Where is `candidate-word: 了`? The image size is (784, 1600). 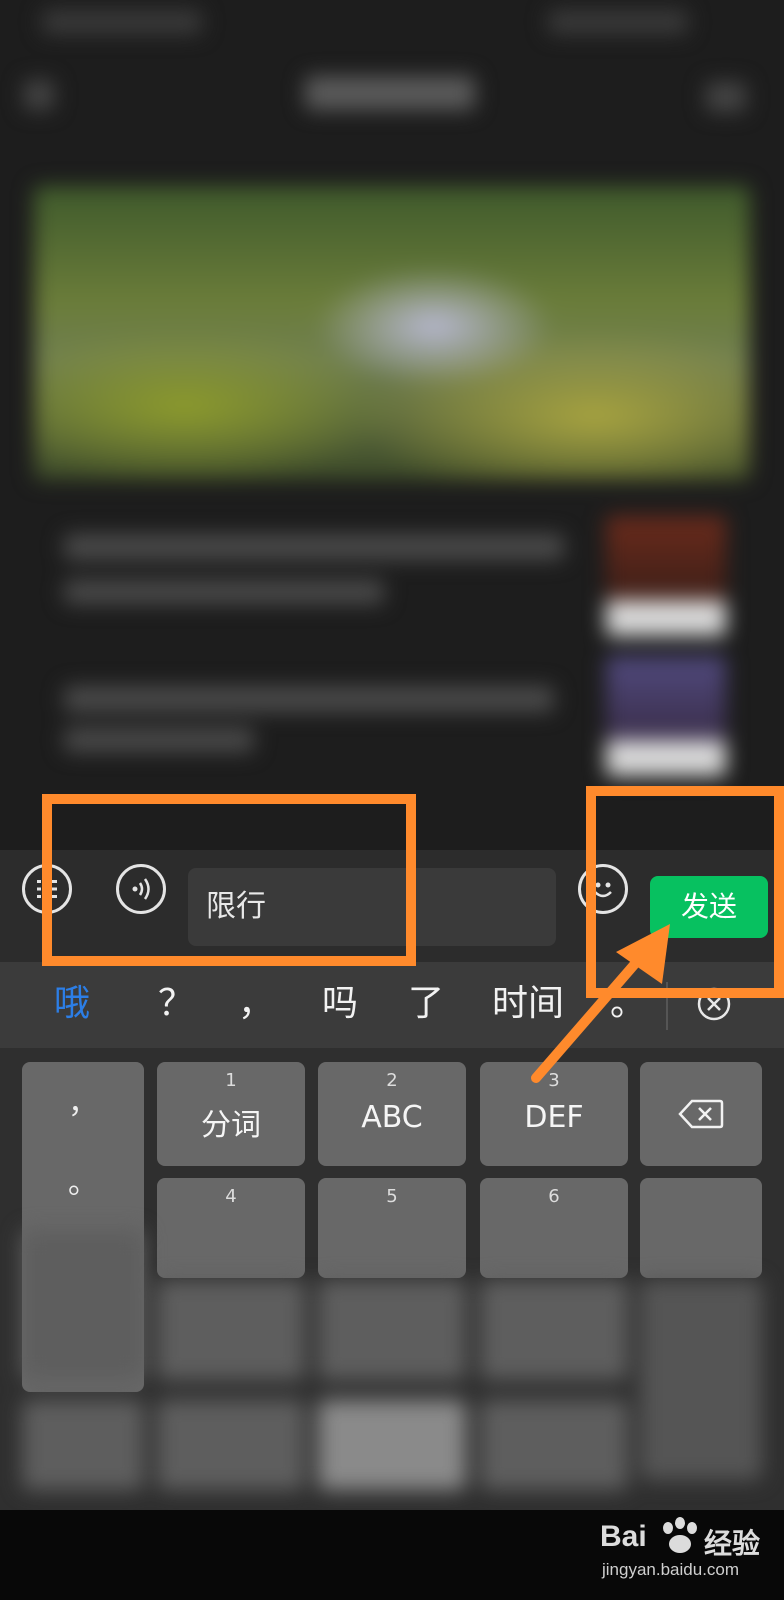
candidate-word: 了 is located at coordinates (426, 1000).